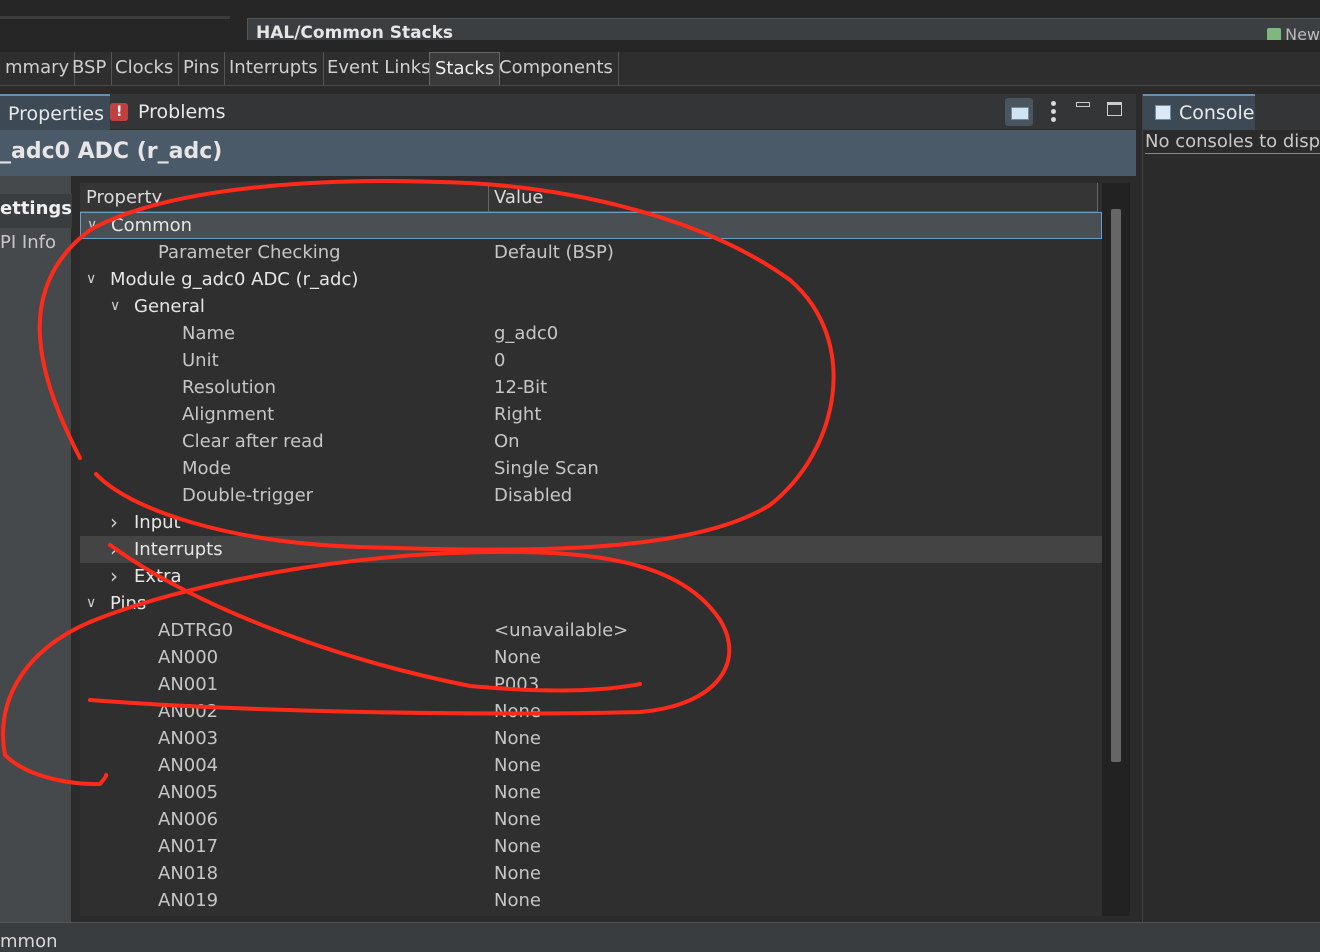 The width and height of the screenshot is (1320, 952). Describe the element at coordinates (507, 441) in the screenshot. I see `property-value: On` at that location.